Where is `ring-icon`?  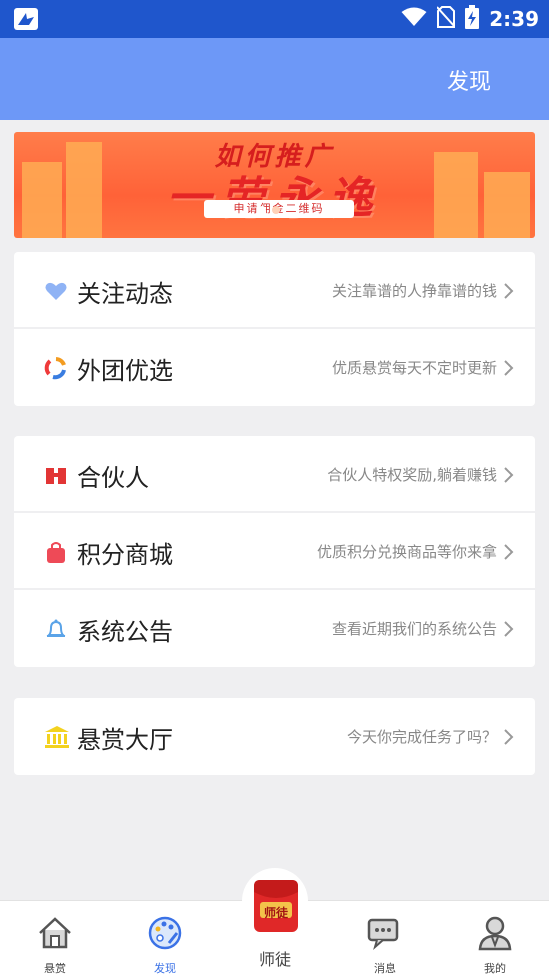
ring-icon is located at coordinates (56, 368).